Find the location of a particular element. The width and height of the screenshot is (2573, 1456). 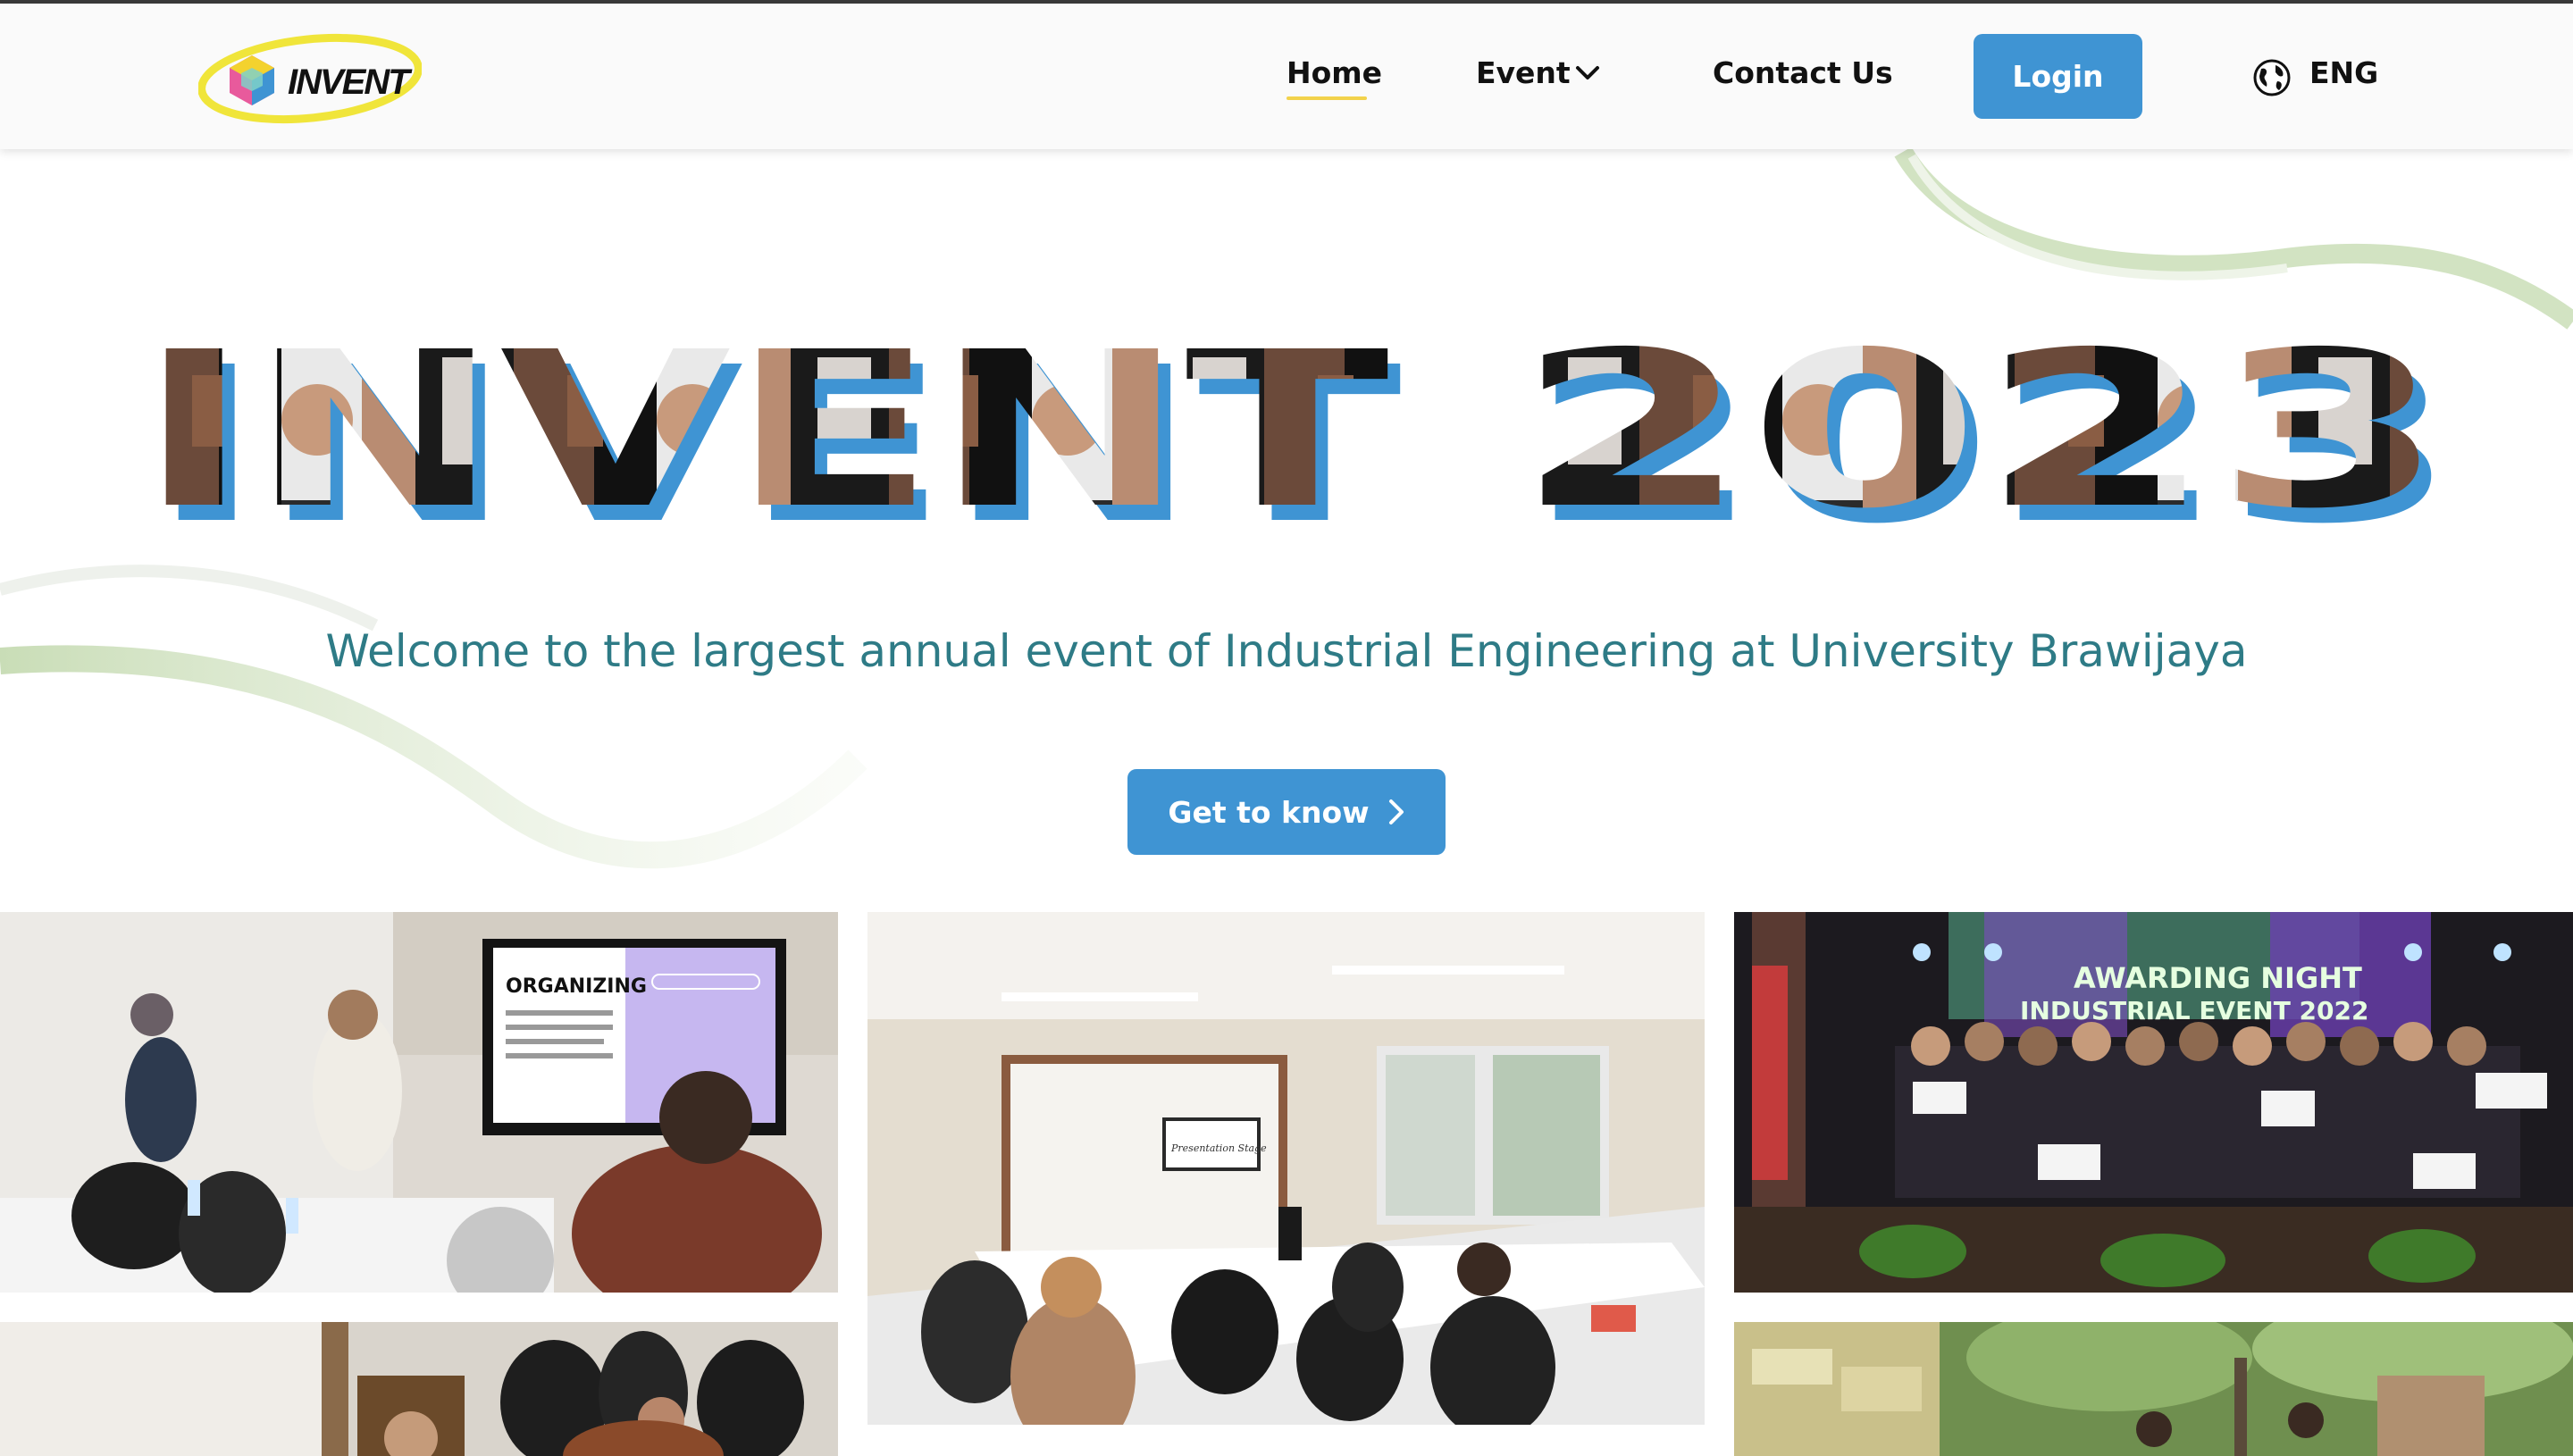

get-to-know-button: Get to know is located at coordinates (1286, 812).